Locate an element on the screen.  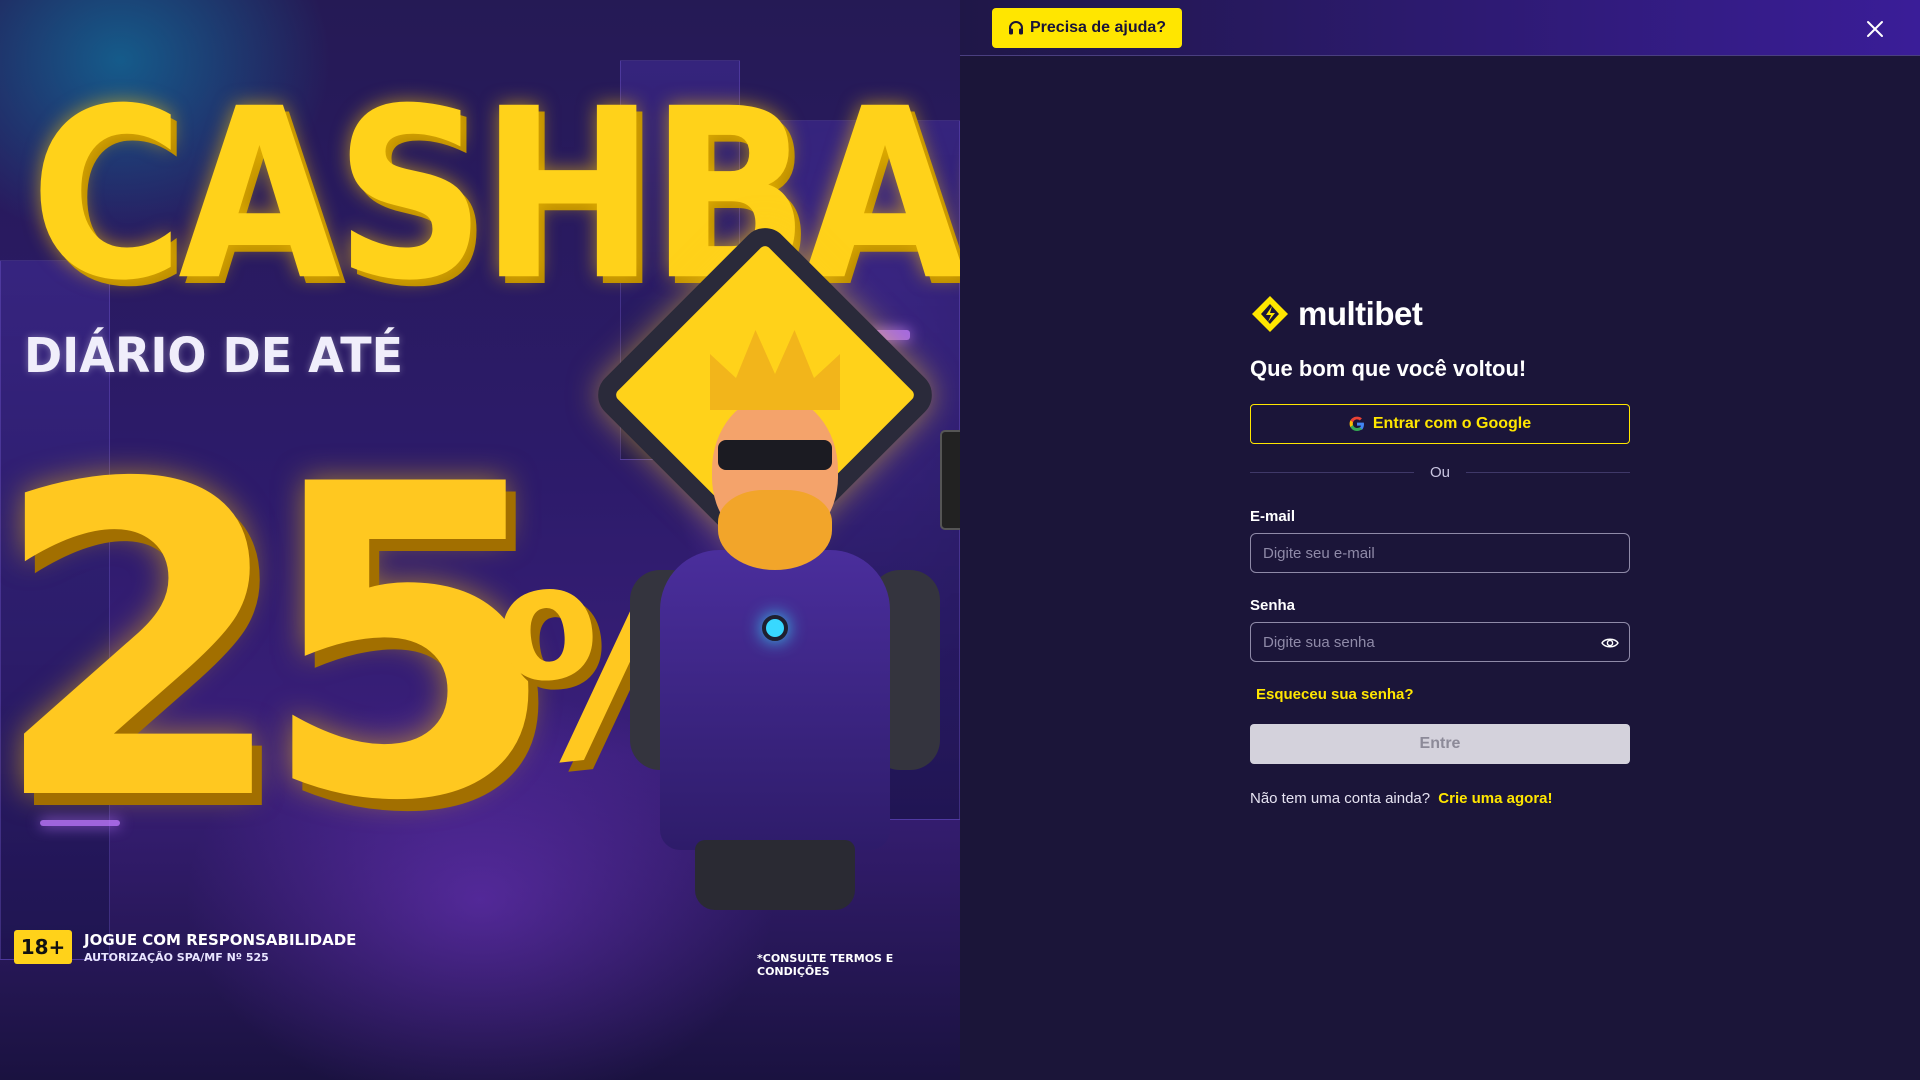
top-bar: Precisa de ajuda? is located at coordinates (1440, 28).